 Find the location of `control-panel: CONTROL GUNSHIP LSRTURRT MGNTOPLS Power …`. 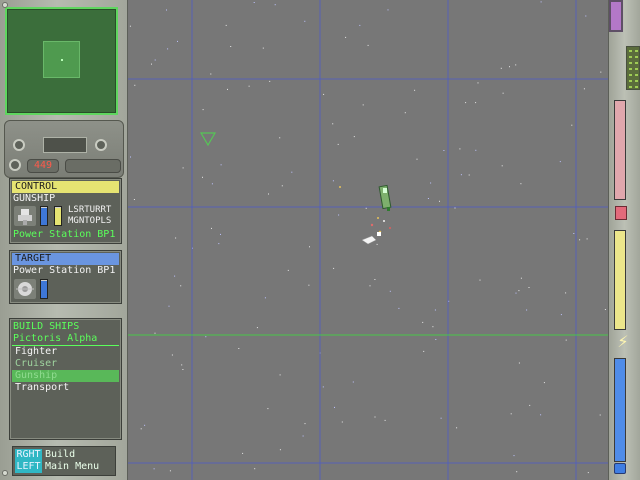

control-panel: CONTROL GUNSHIP LSRTURRT MGNTOPLS Power … is located at coordinates (65, 211).